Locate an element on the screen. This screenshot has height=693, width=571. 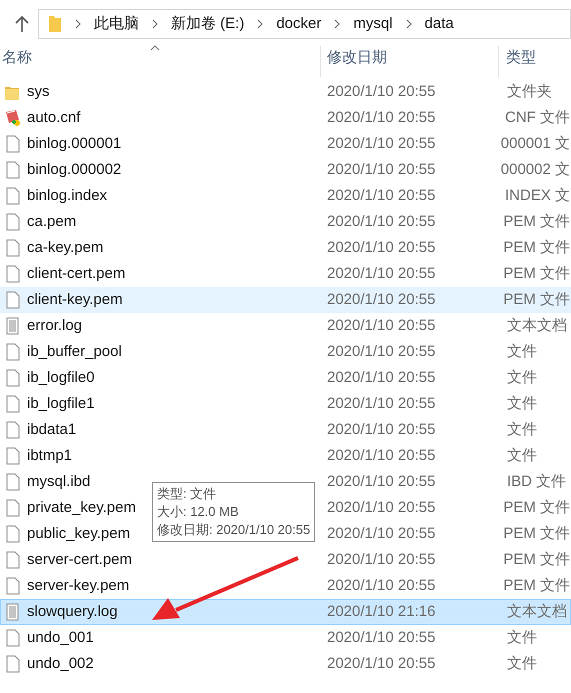
file-name: auto.cnf is located at coordinates (53, 117).